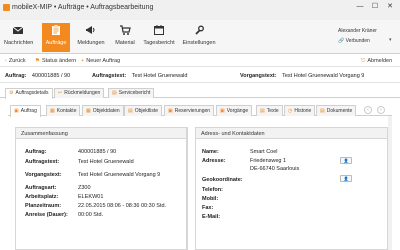  I want to click on history-icon: ◷, so click(290, 111).